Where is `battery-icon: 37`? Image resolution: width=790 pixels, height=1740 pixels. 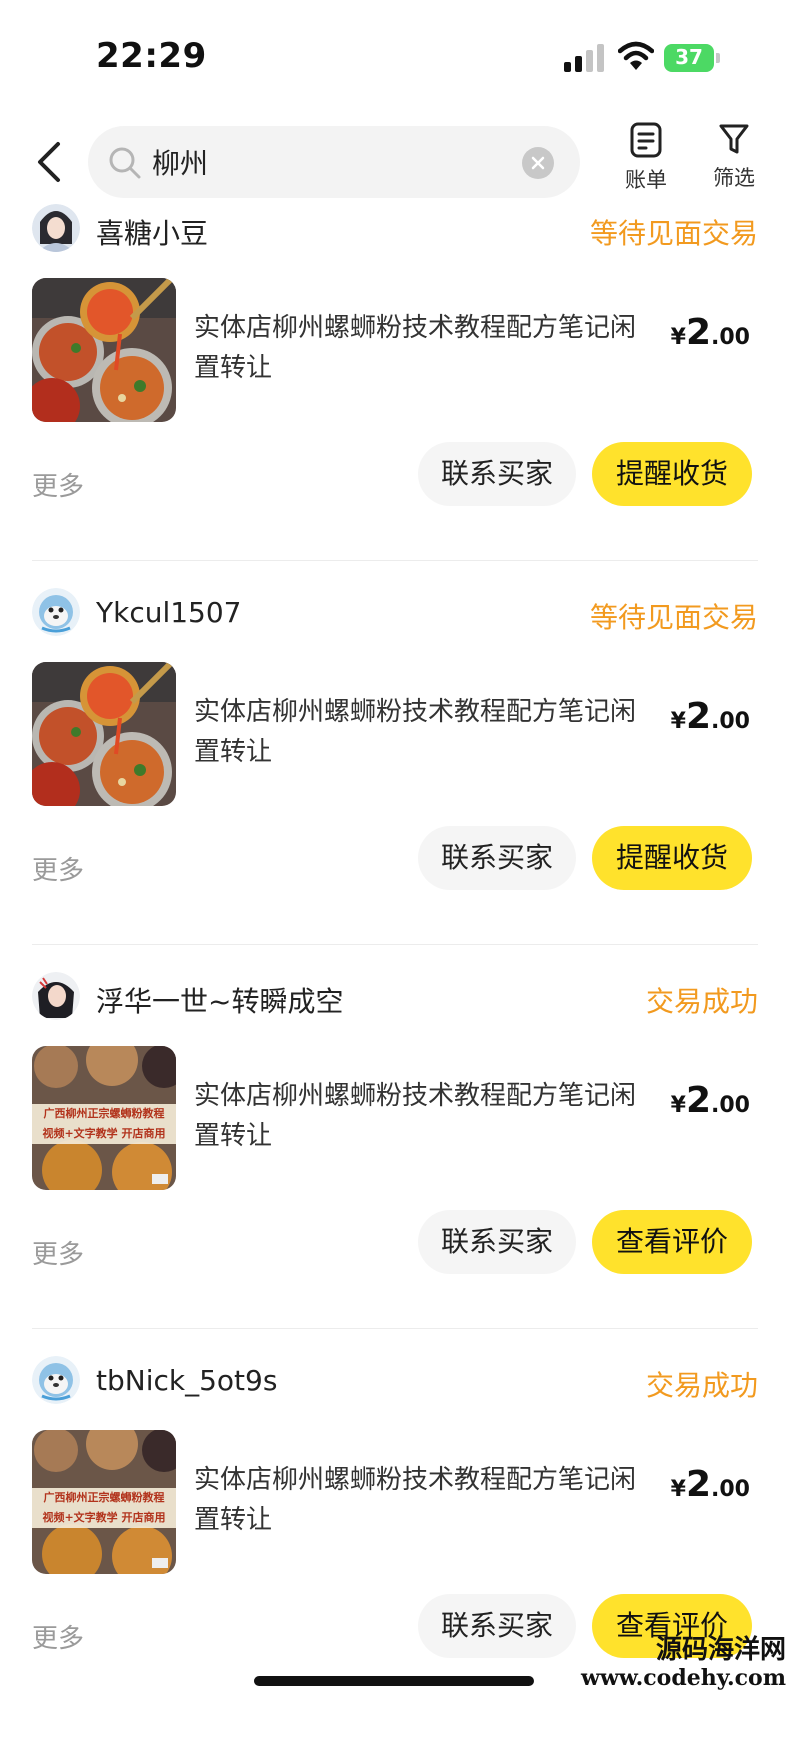 battery-icon: 37 is located at coordinates (693, 58).